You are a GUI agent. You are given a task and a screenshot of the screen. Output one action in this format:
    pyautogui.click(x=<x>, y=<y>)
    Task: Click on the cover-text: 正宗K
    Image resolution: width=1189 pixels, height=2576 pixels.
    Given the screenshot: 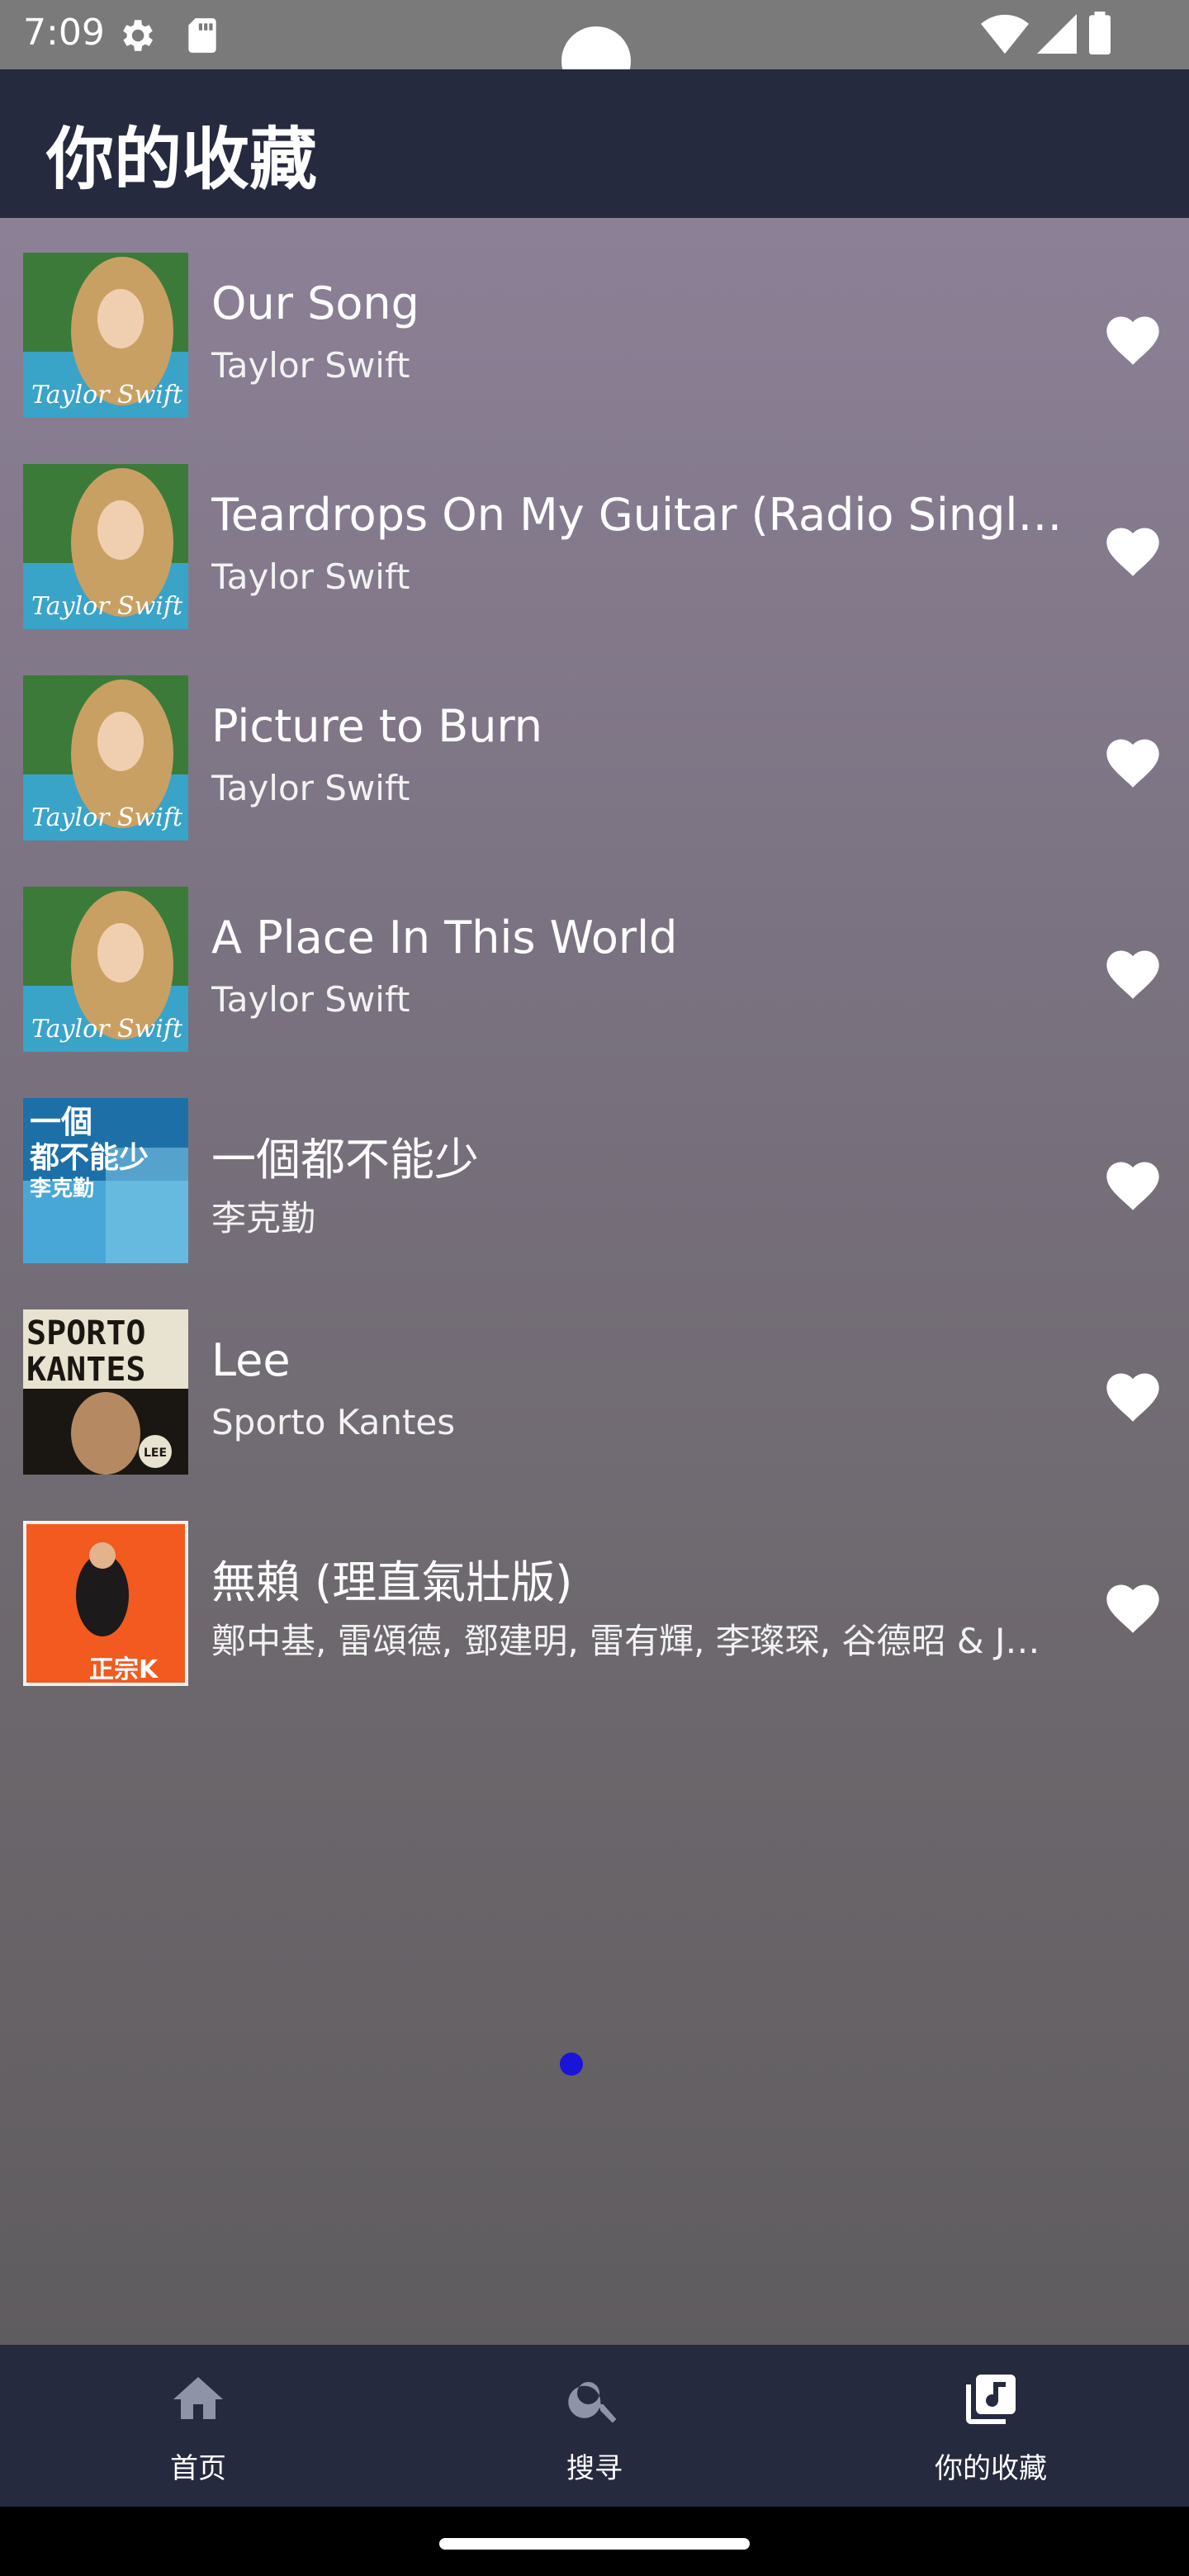 What is the action you would take?
    pyautogui.click(x=124, y=1669)
    